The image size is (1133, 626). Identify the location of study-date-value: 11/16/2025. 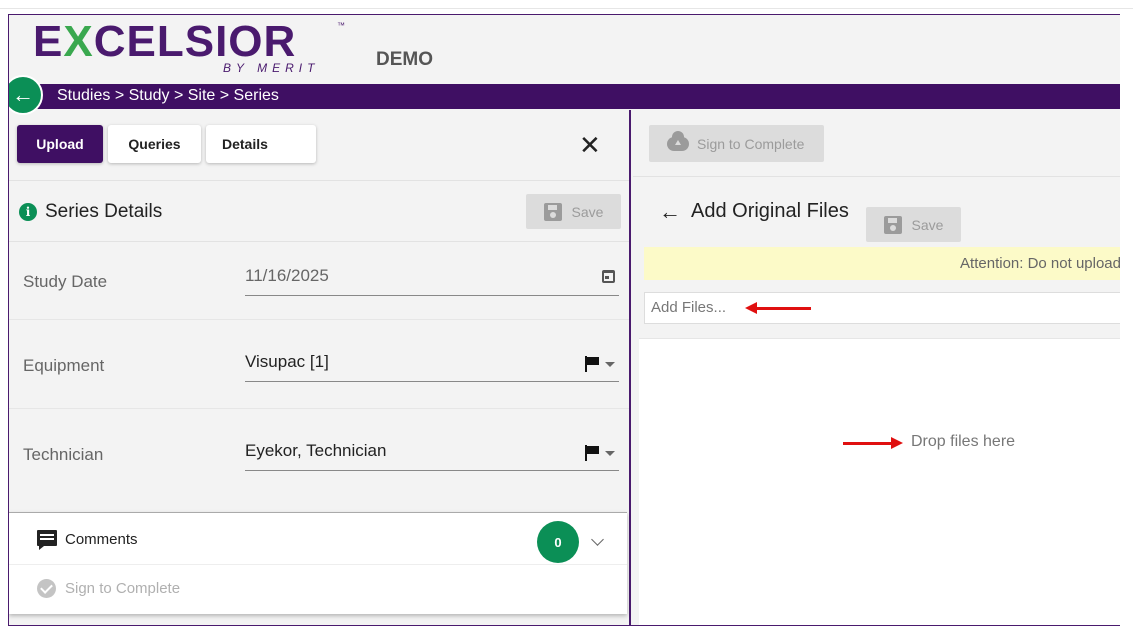
(287, 275).